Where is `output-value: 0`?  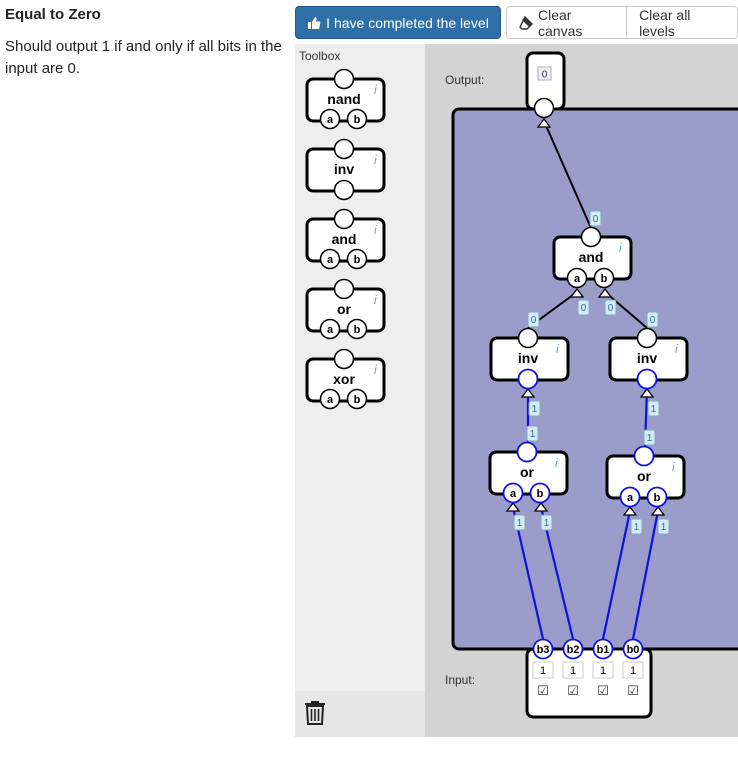 output-value: 0 is located at coordinates (545, 75).